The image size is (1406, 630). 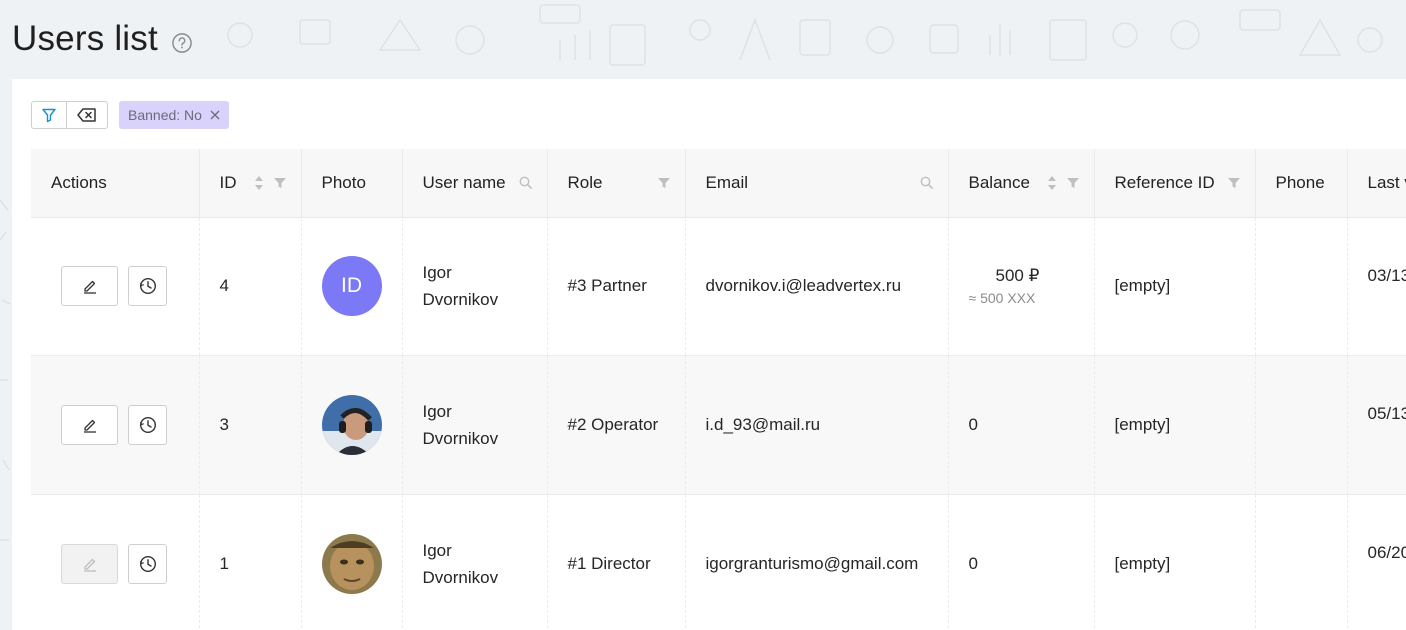 I want to click on filter-button, so click(x=49, y=115).